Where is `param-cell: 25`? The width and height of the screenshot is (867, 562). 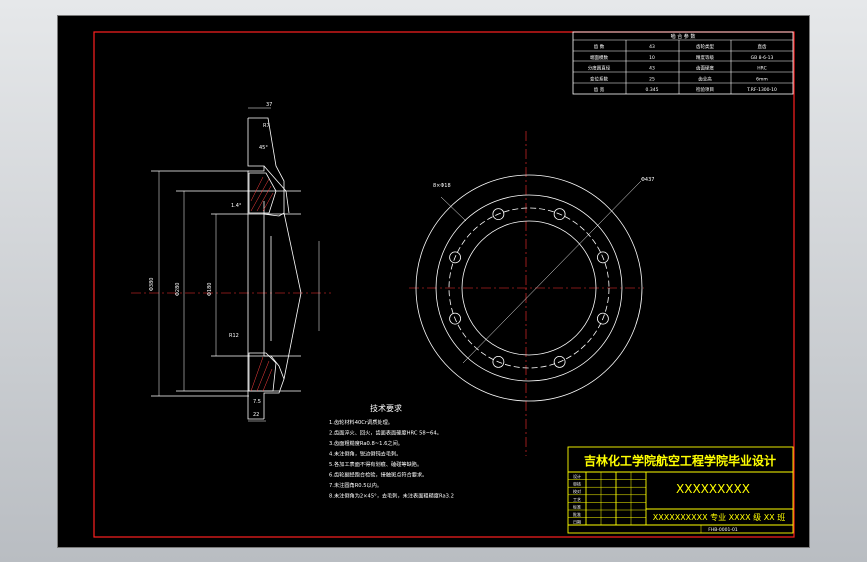 param-cell: 25 is located at coordinates (652, 79).